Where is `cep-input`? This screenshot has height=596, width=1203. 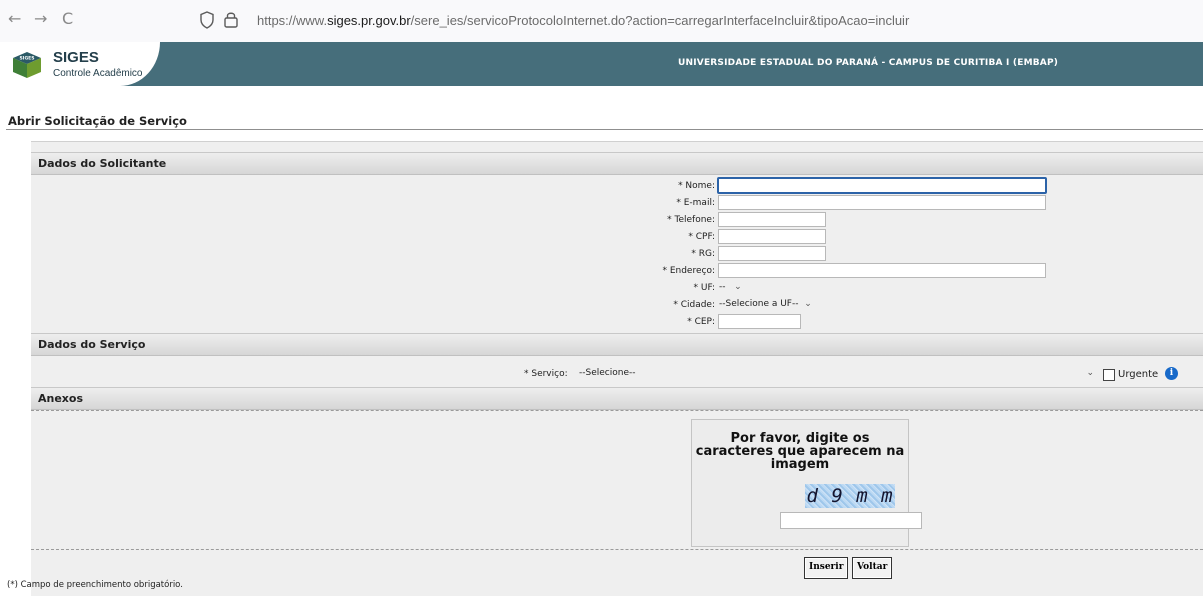
cep-input is located at coordinates (759, 321).